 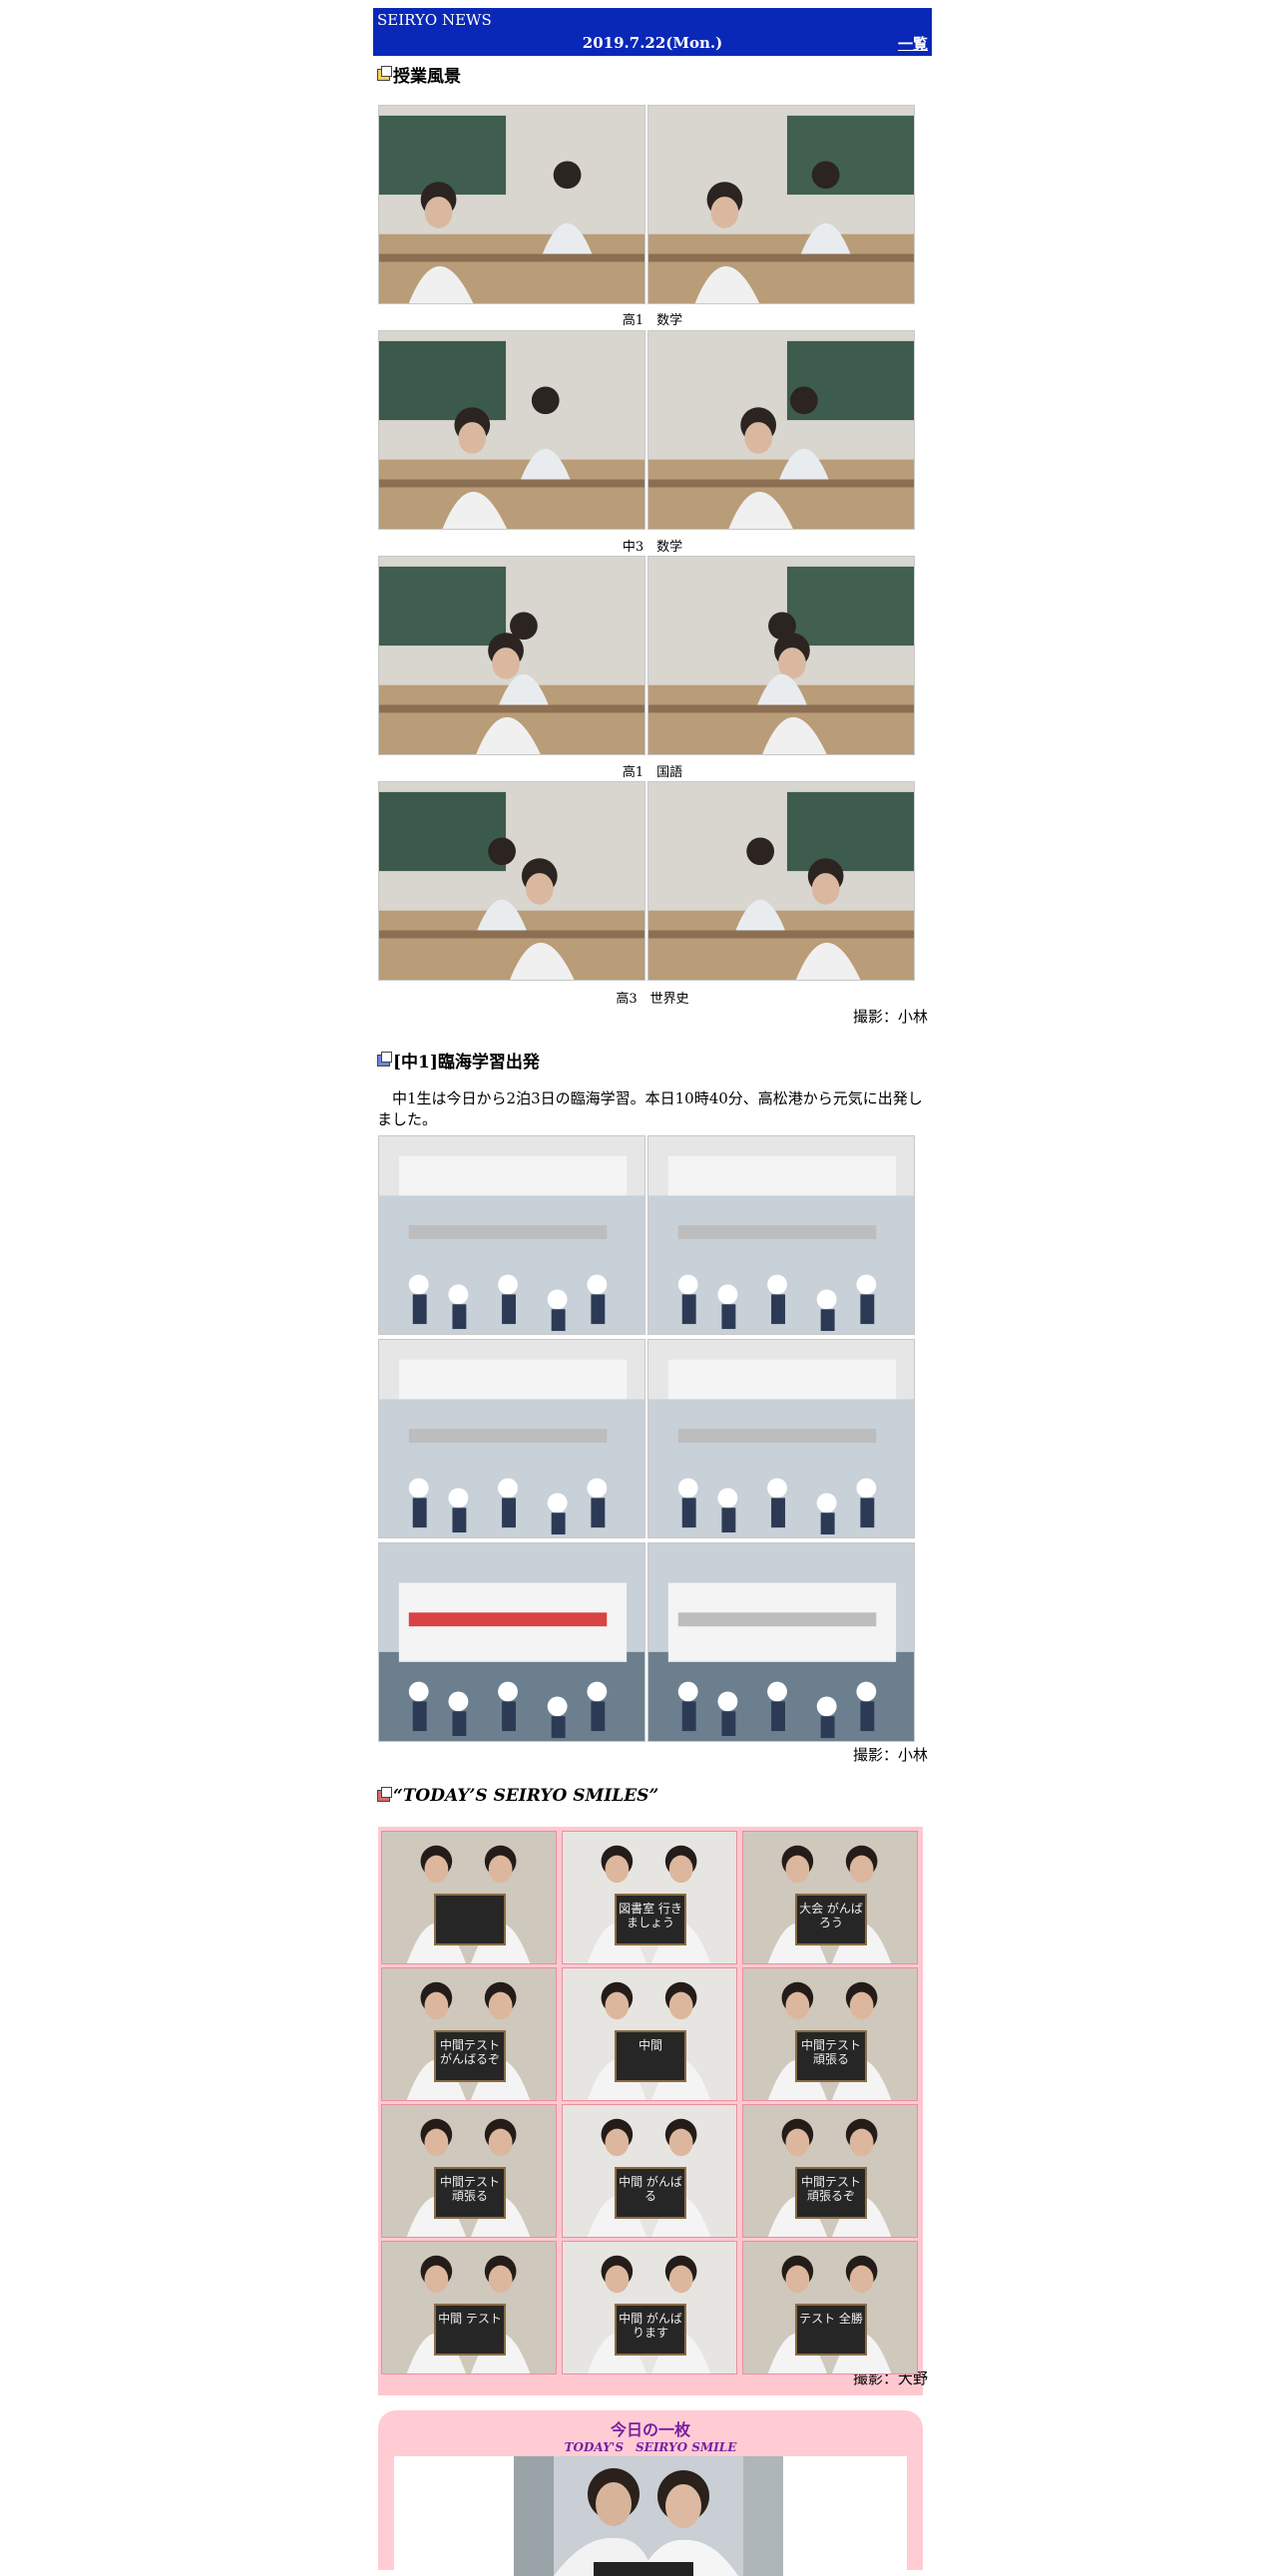 What do you see at coordinates (650, 2429) in the screenshot?
I see `photo-of-the-day-title: 今日の一枚` at bounding box center [650, 2429].